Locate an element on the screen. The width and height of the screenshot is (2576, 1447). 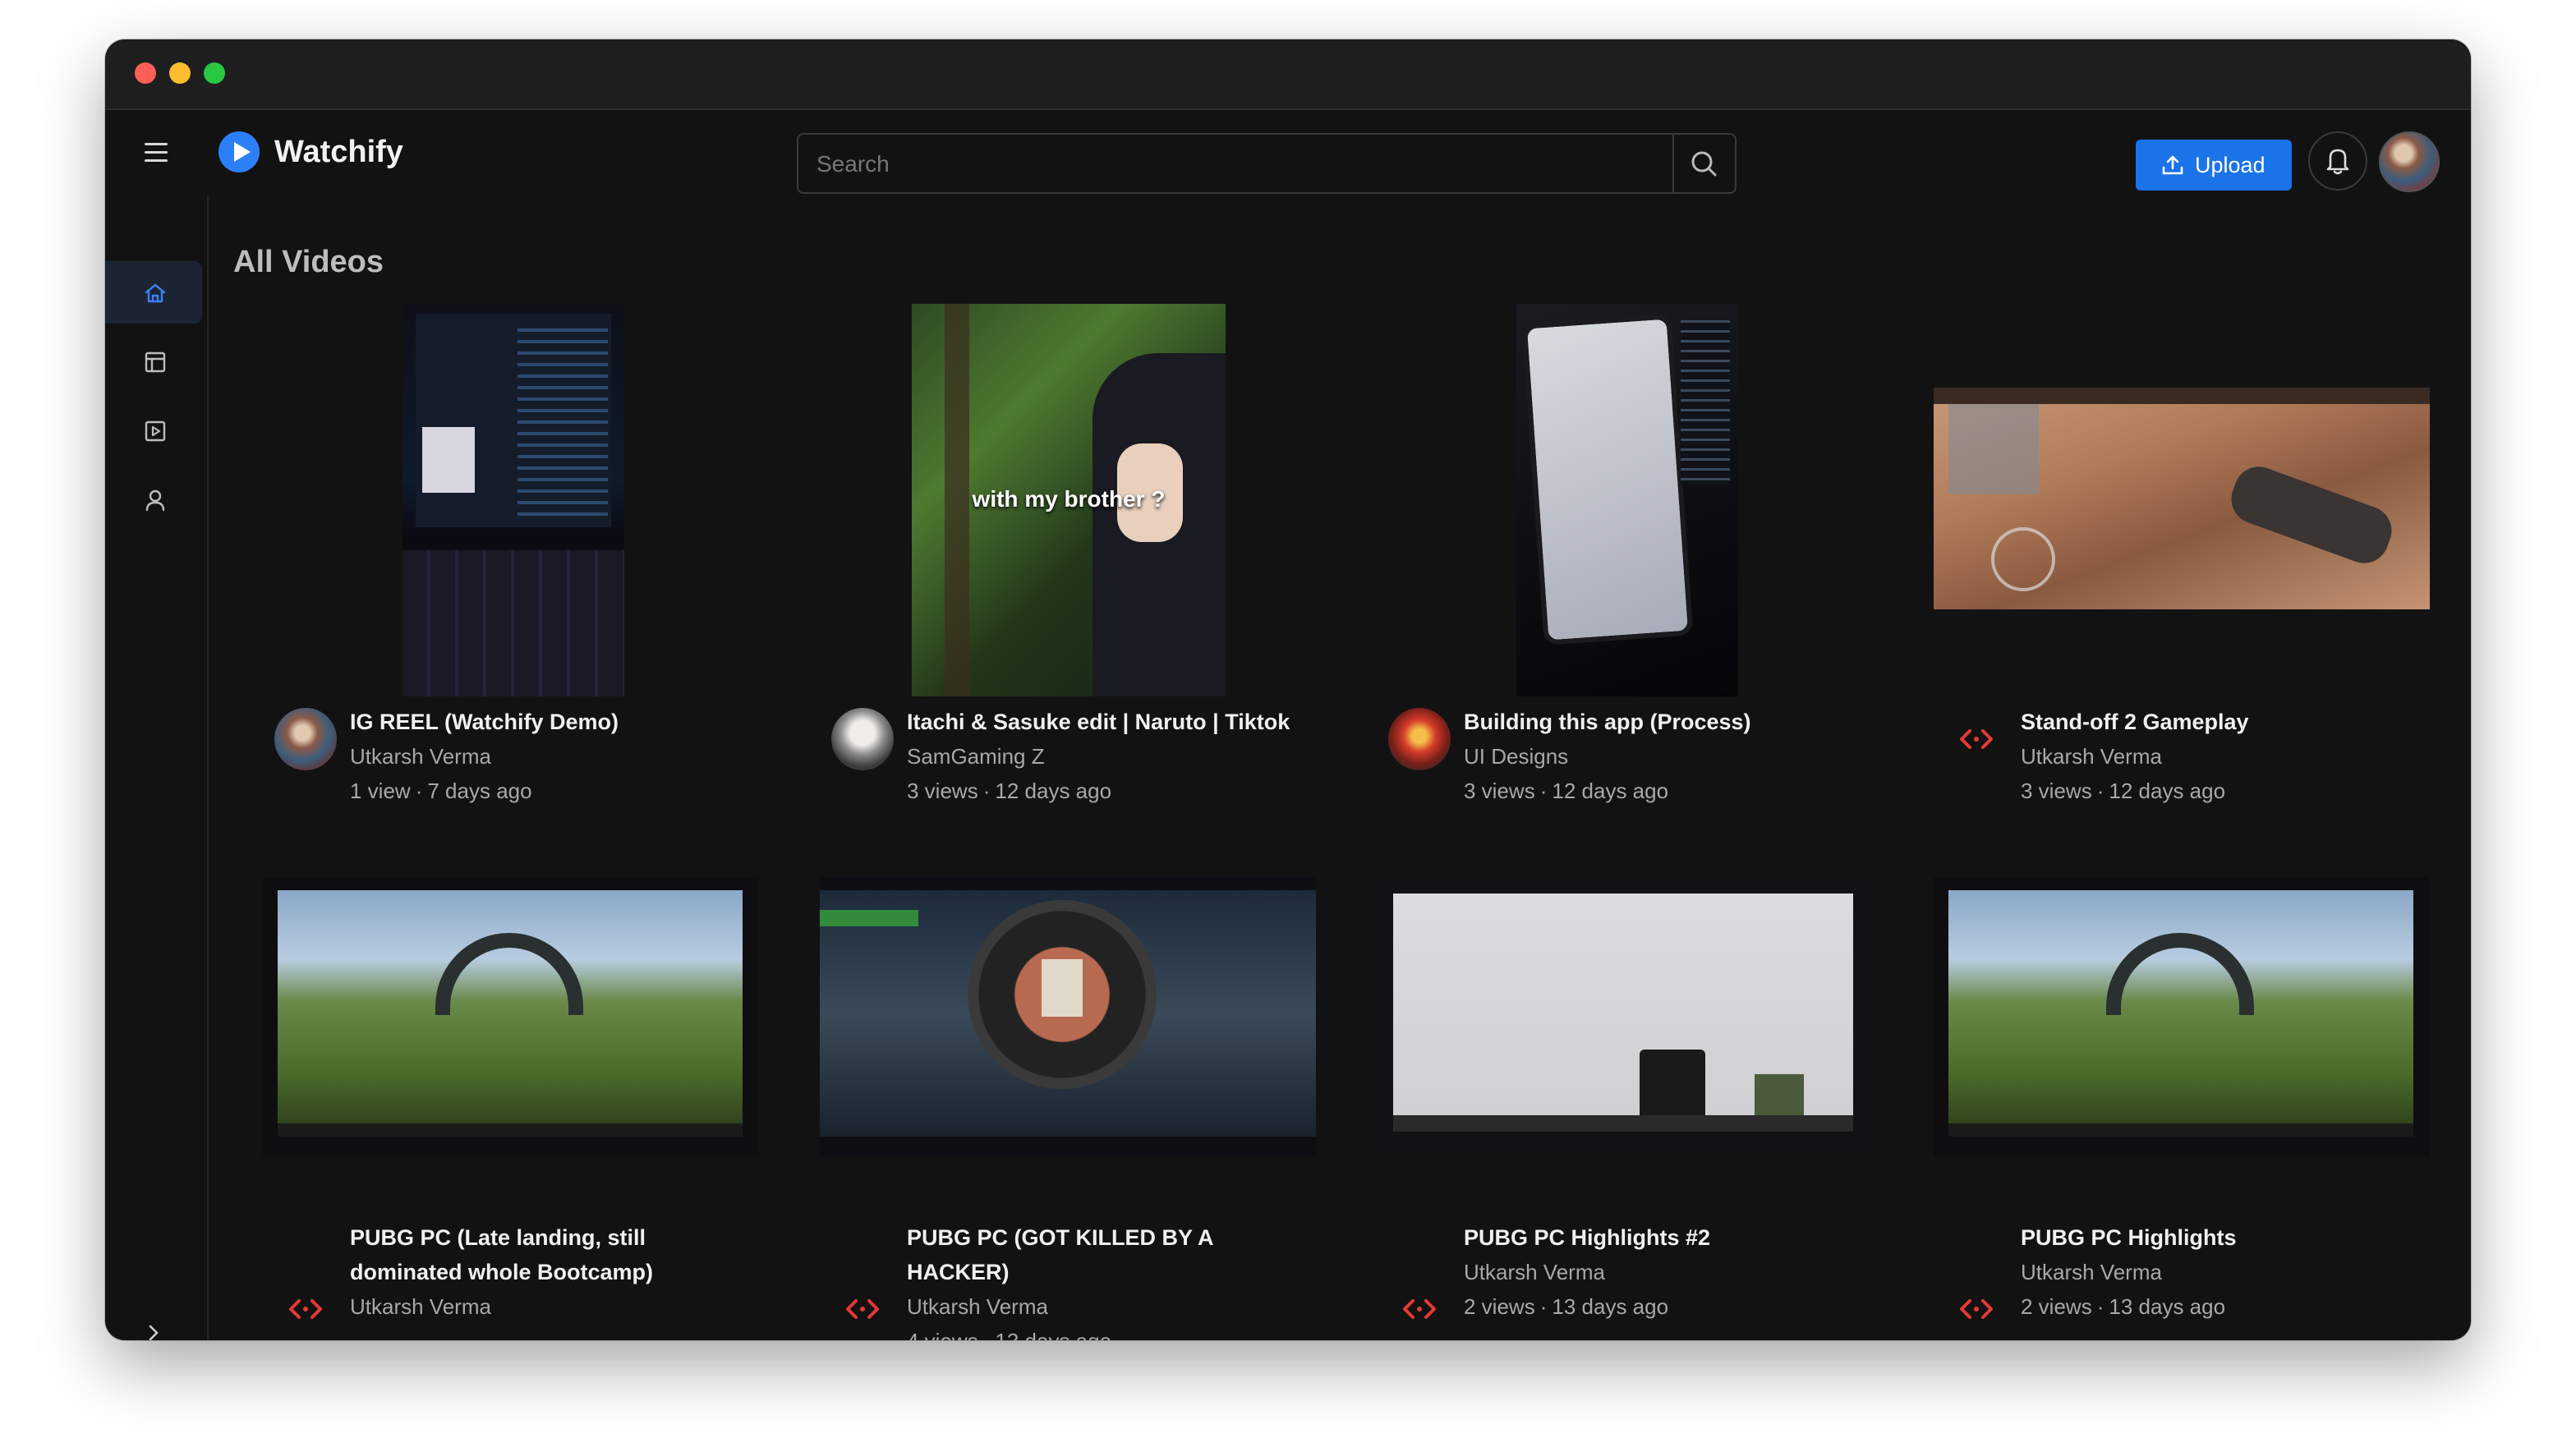
sidebar-item-videos is located at coordinates (153, 431).